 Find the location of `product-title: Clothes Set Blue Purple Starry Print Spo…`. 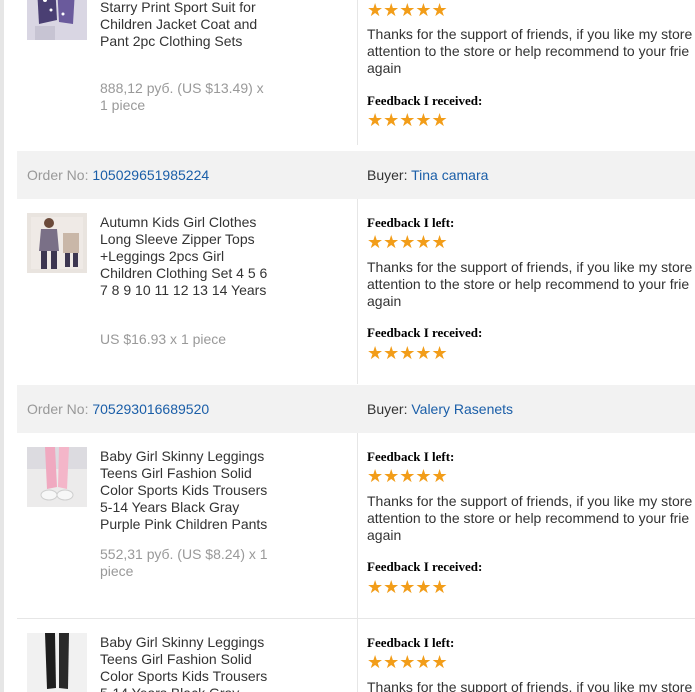

product-title: Clothes Set Blue Purple Starry Print Spo… is located at coordinates (187, 25).